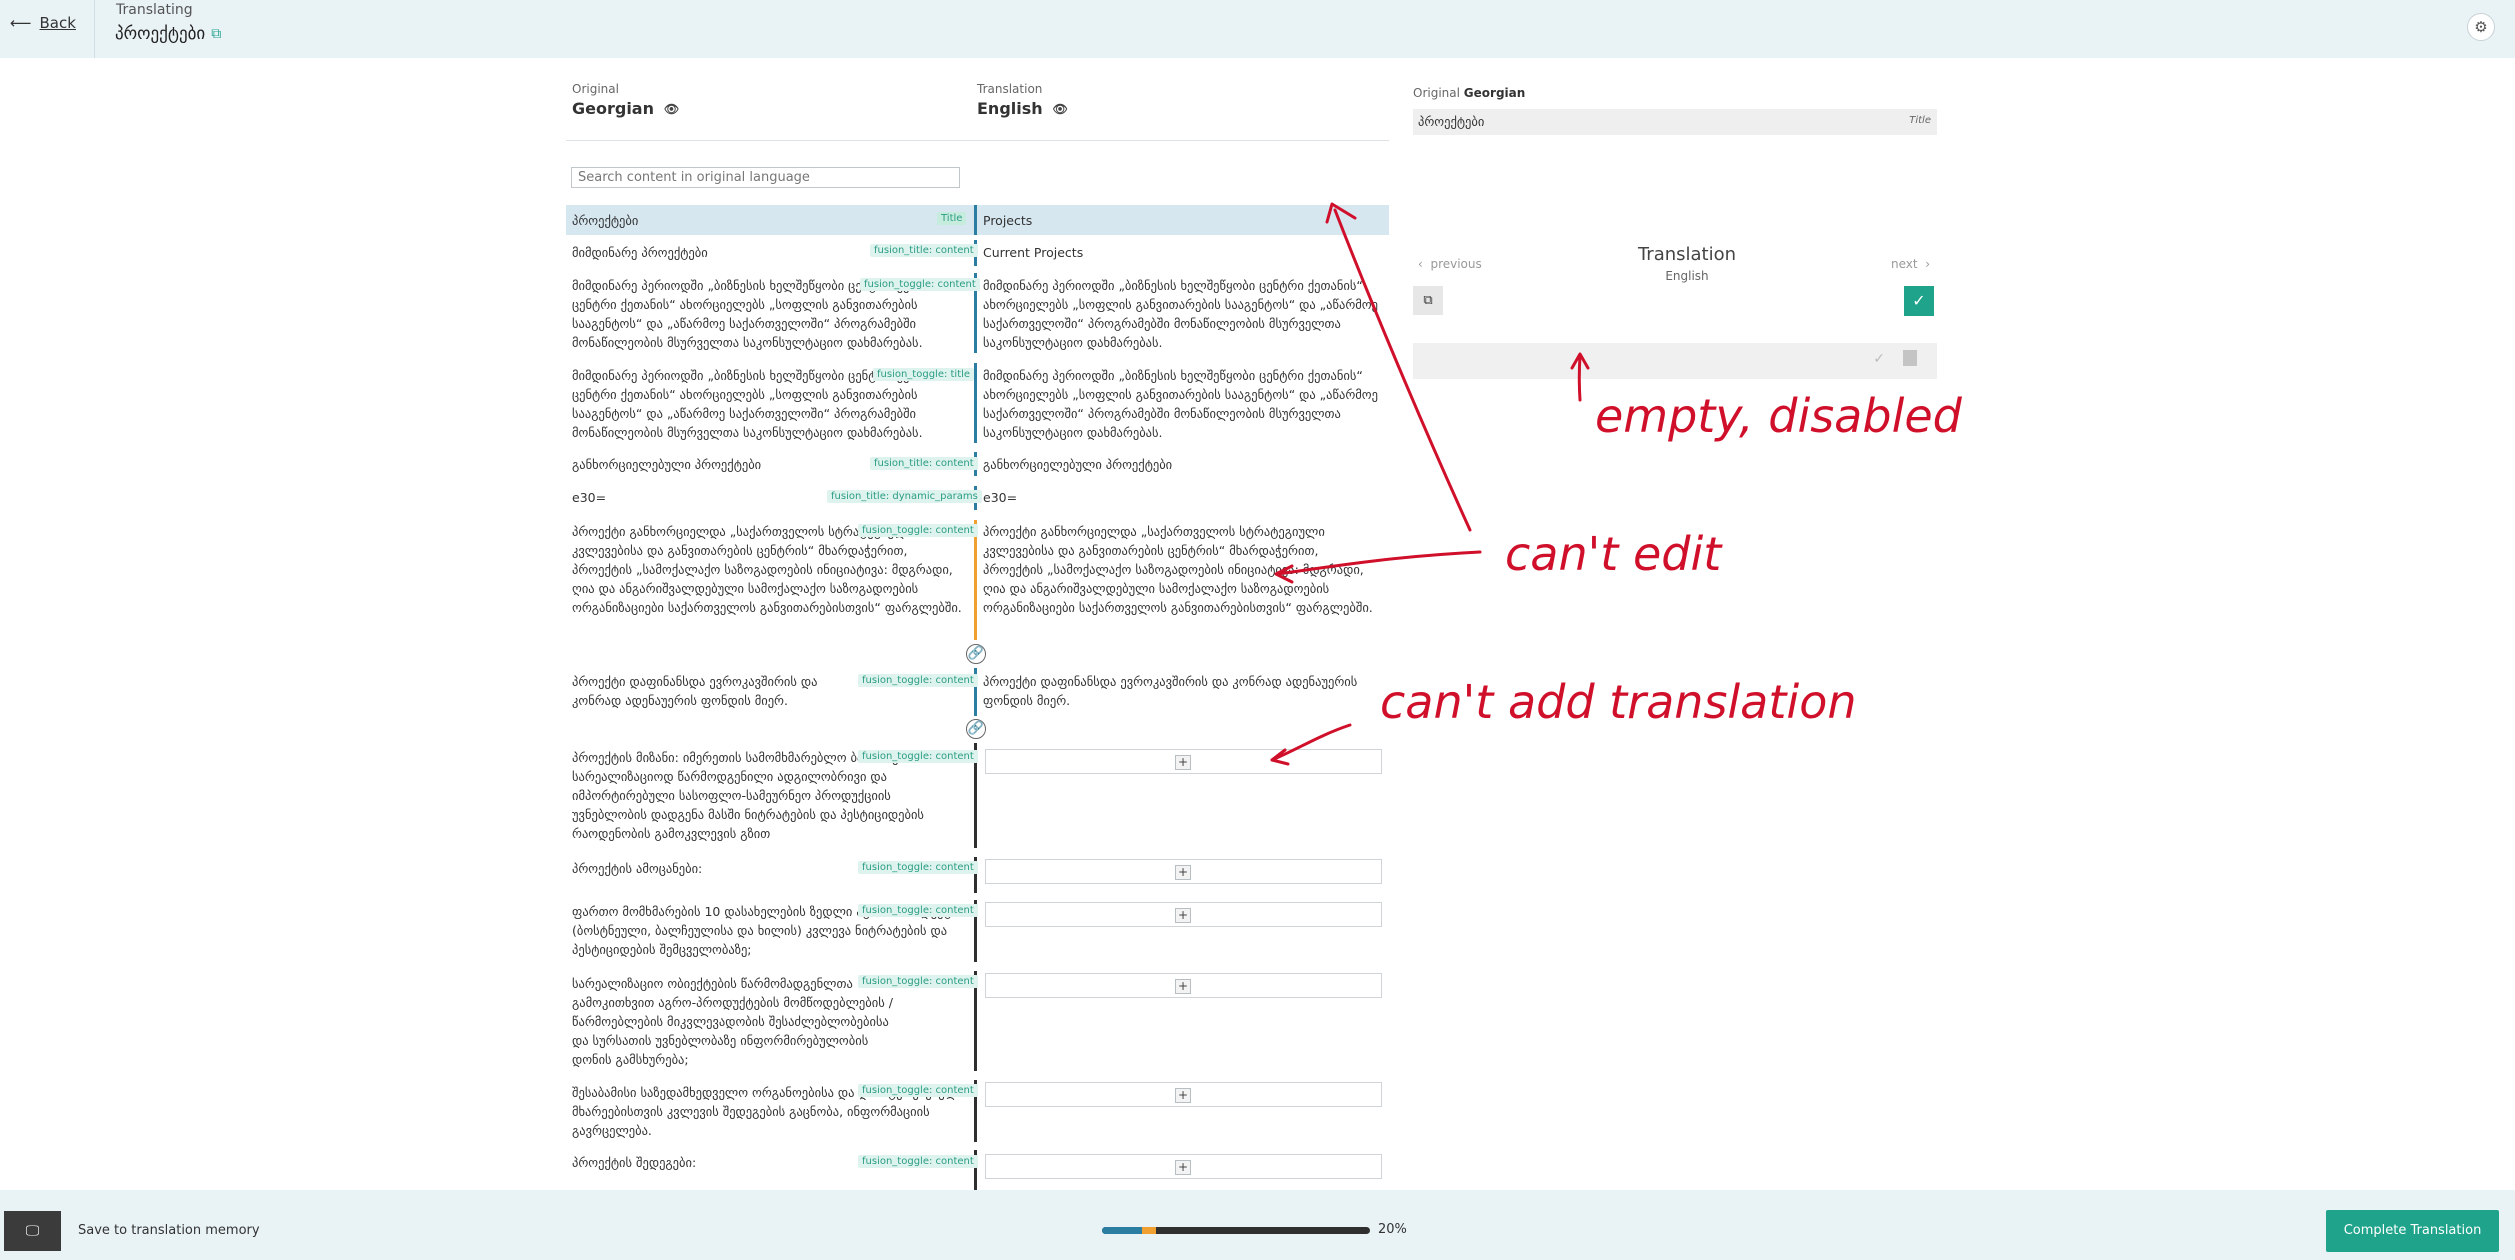  Describe the element at coordinates (613, 108) in the screenshot. I see `original-language-label: Georgian` at that location.